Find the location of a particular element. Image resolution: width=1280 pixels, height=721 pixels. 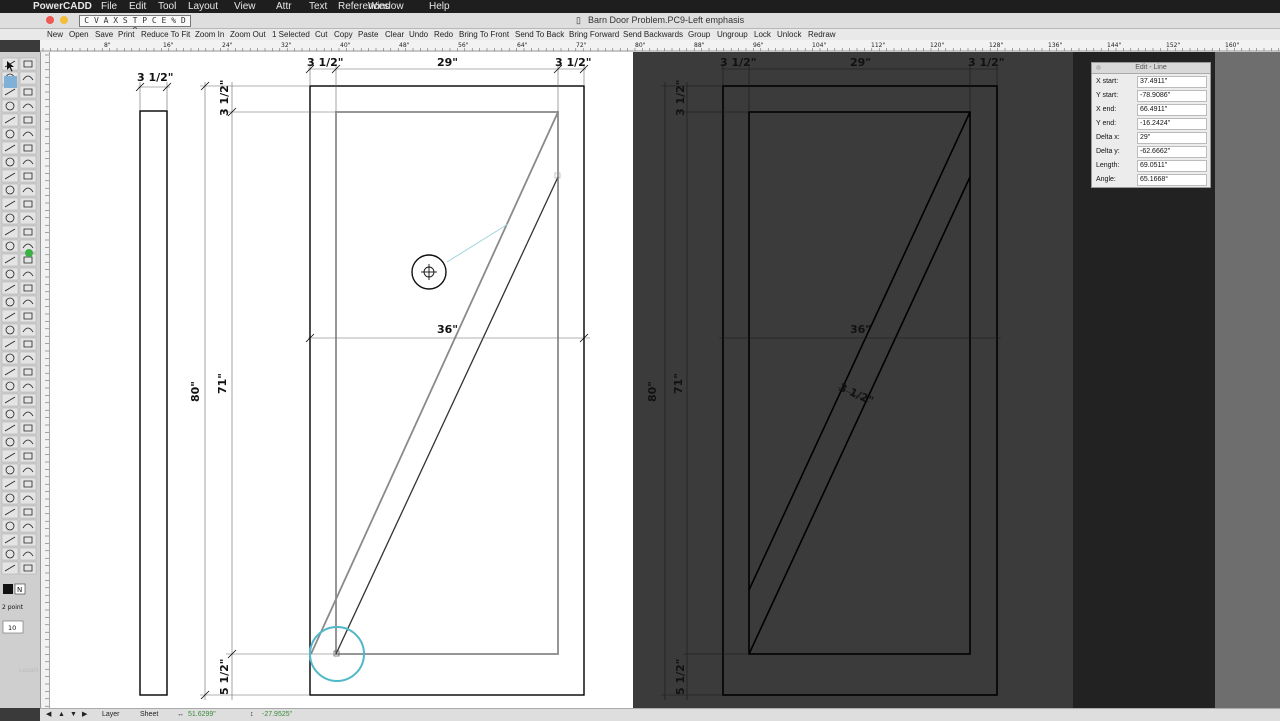

toolbar-lock: Lock is located at coordinates (762, 34).